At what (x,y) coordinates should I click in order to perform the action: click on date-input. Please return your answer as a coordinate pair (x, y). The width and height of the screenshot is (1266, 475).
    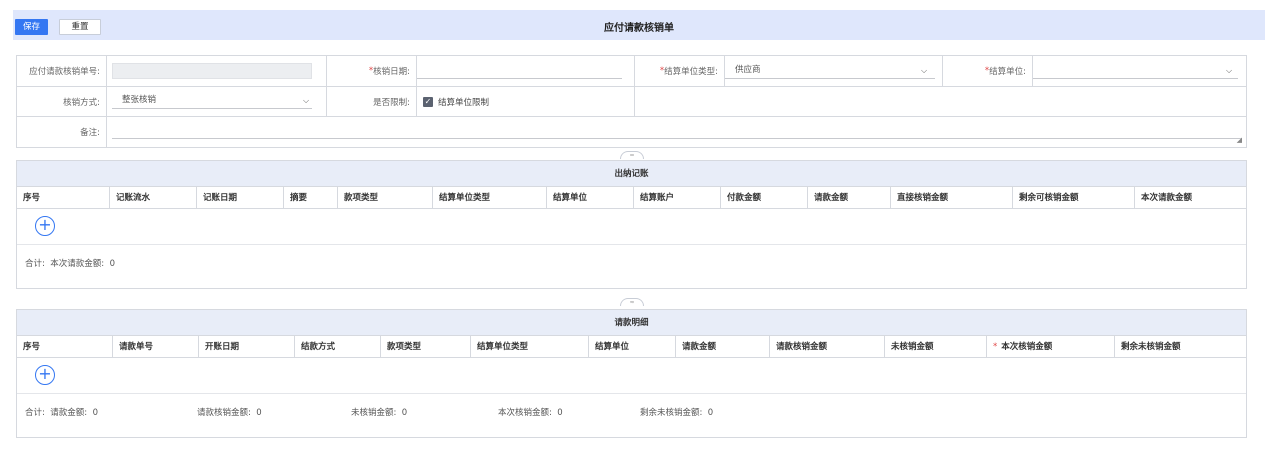
    Looking at the image, I should click on (519, 71).